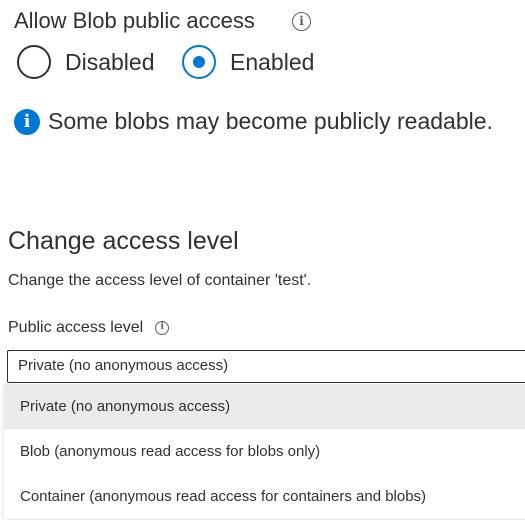 This screenshot has width=525, height=520. Describe the element at coordinates (266, 366) in the screenshot. I see `access-level-select: Private (no anonymous access)` at that location.